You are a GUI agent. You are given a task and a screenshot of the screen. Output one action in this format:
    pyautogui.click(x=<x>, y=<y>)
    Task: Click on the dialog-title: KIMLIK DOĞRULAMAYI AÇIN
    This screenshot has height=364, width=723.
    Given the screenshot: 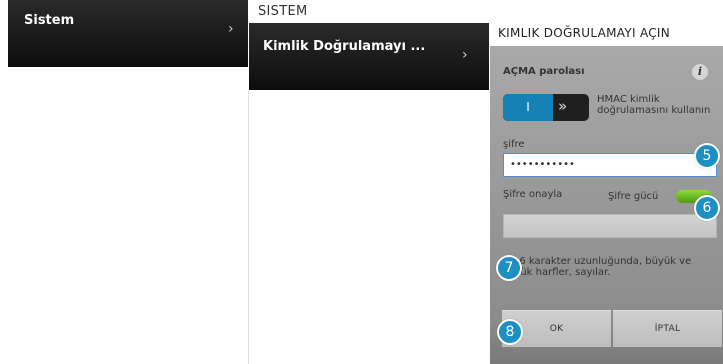 What is the action you would take?
    pyautogui.click(x=584, y=33)
    